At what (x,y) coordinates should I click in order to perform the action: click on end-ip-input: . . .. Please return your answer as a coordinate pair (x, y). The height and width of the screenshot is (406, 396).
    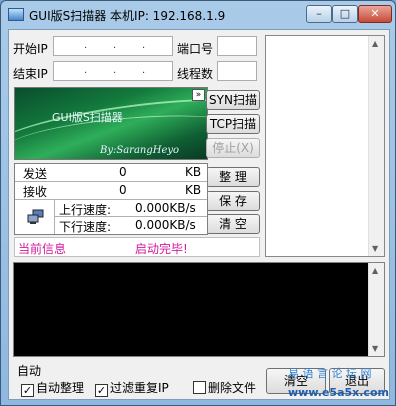
    Looking at the image, I should click on (113, 71).